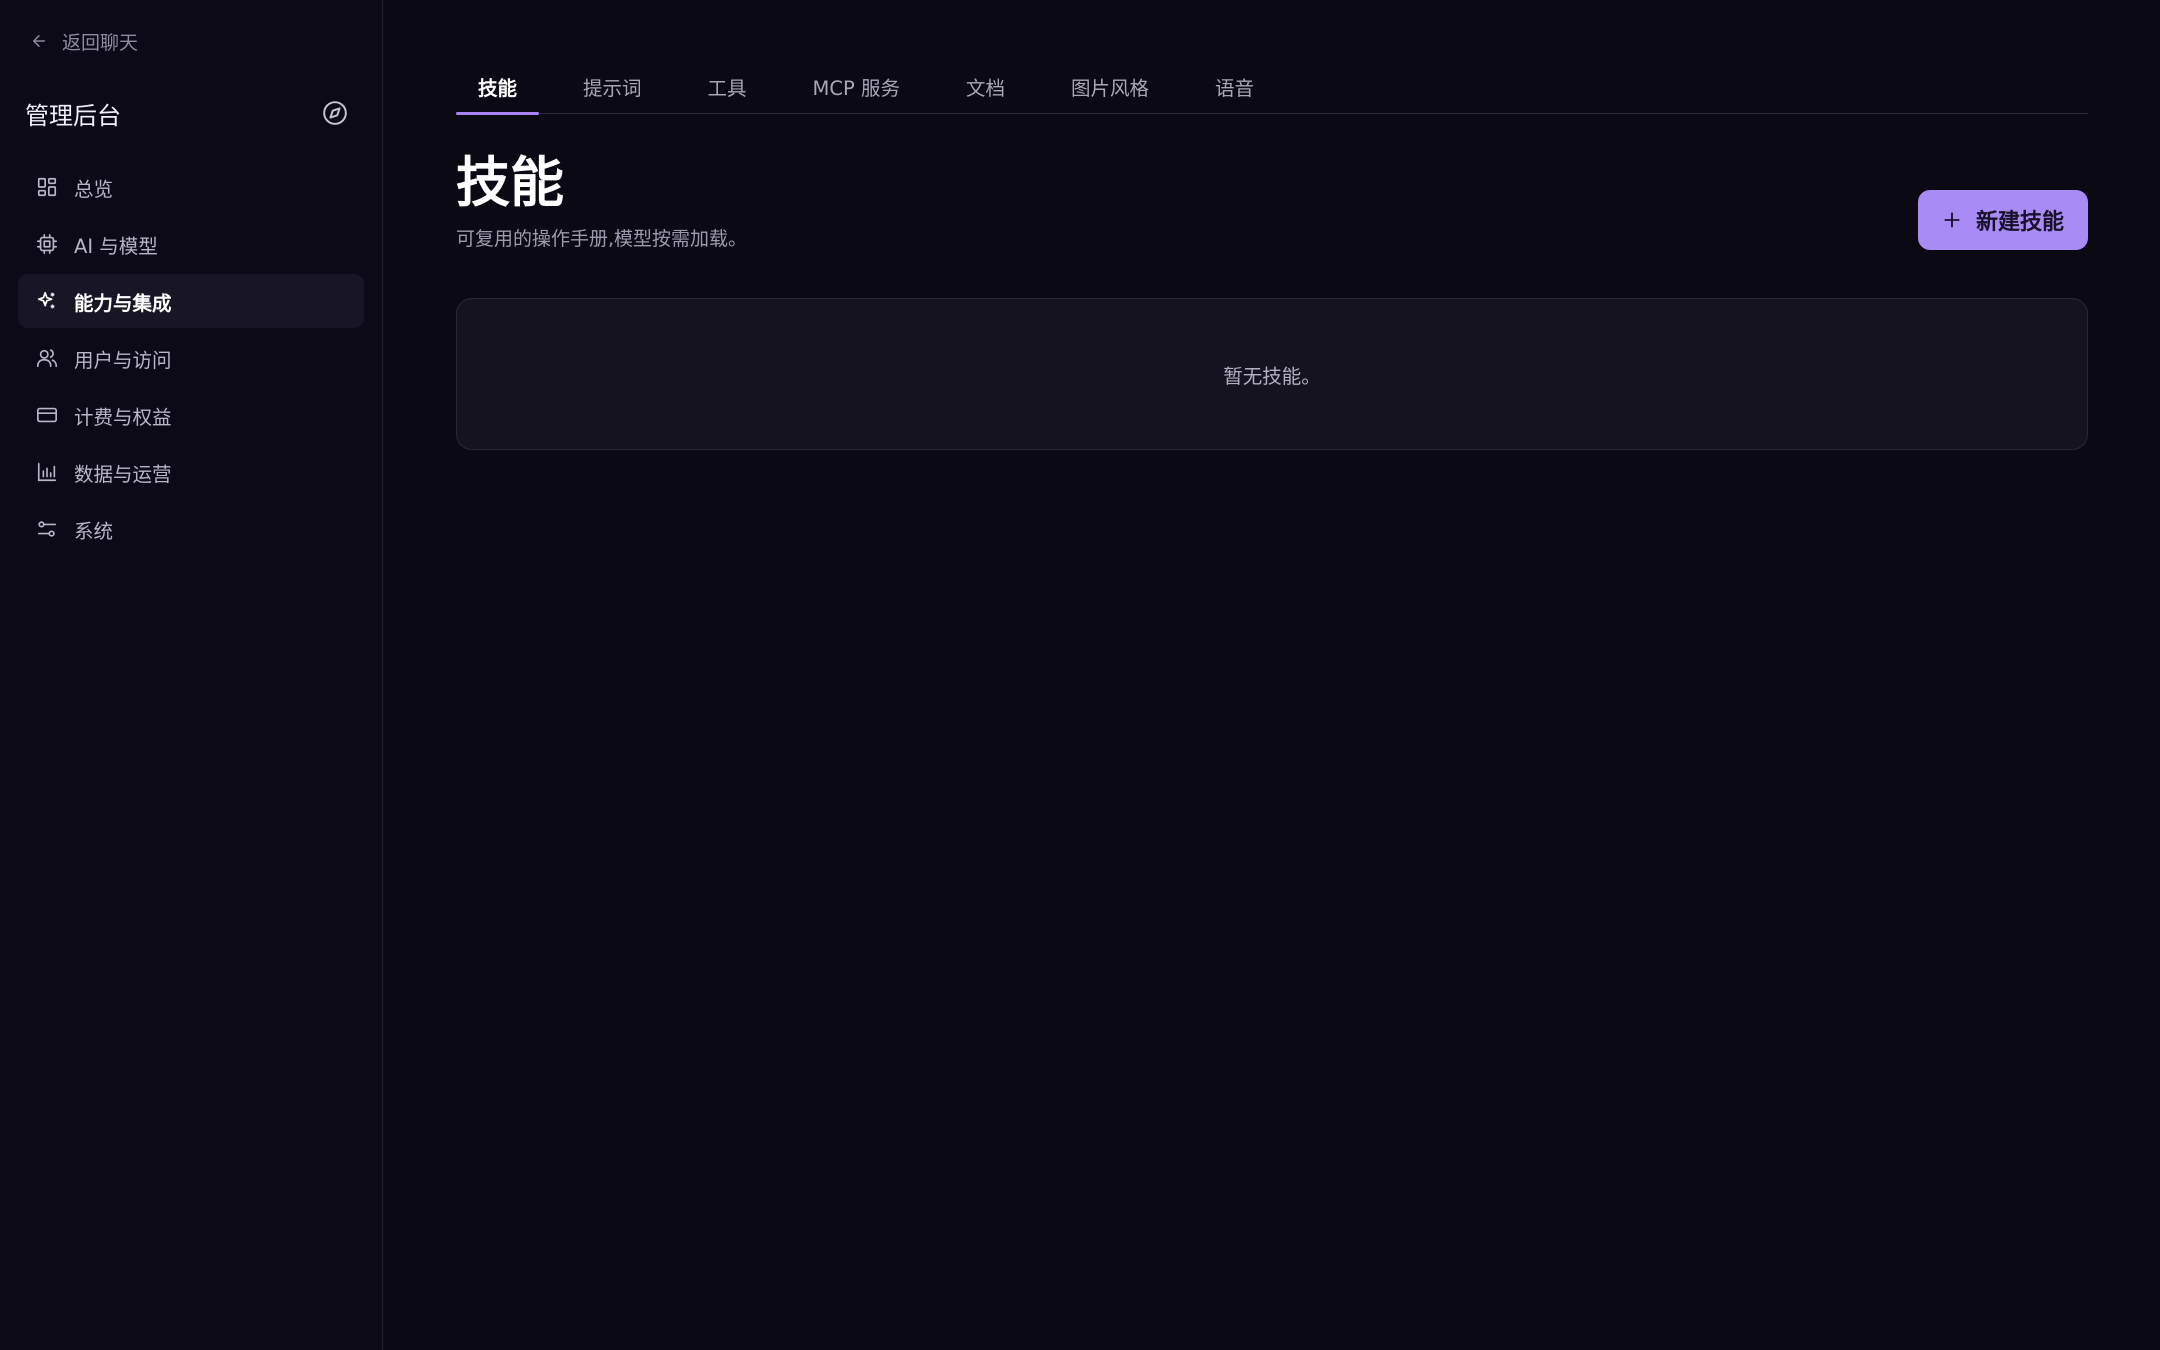 The height and width of the screenshot is (1350, 2160). What do you see at coordinates (47, 244) in the screenshot?
I see `cpu-chip-icon` at bounding box center [47, 244].